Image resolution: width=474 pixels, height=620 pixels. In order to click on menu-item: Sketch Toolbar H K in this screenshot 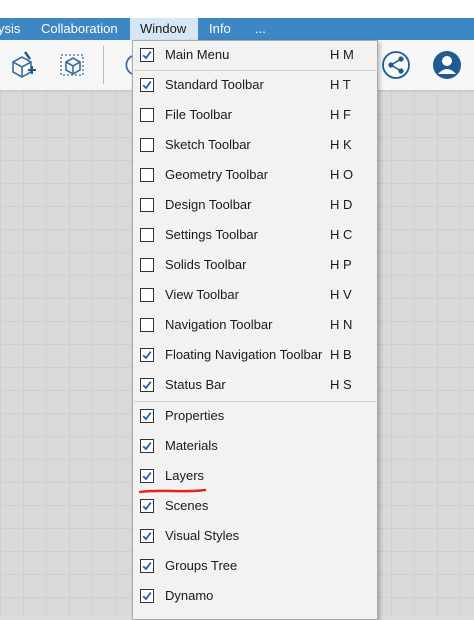, I will do `click(255, 146)`.